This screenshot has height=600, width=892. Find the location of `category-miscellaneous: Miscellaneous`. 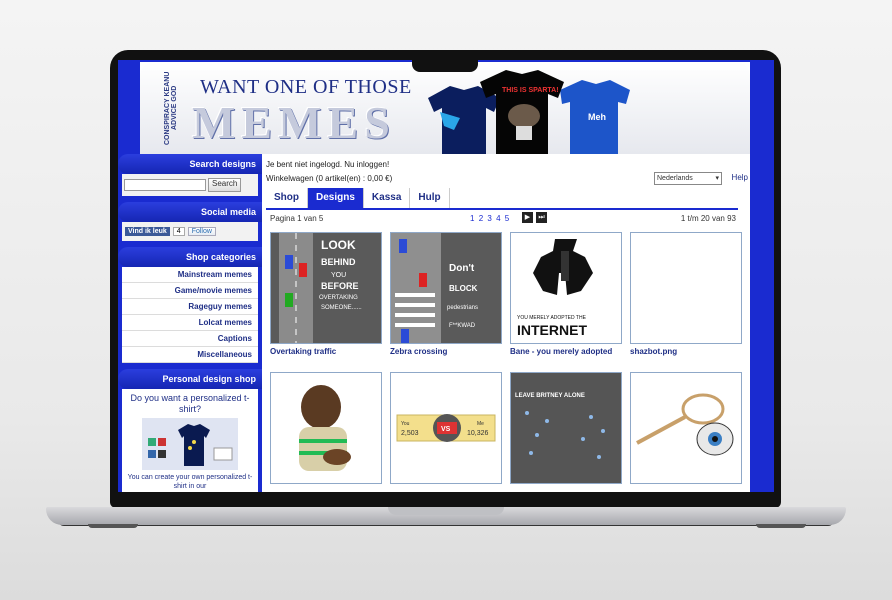

category-miscellaneous: Miscellaneous is located at coordinates (190, 355).